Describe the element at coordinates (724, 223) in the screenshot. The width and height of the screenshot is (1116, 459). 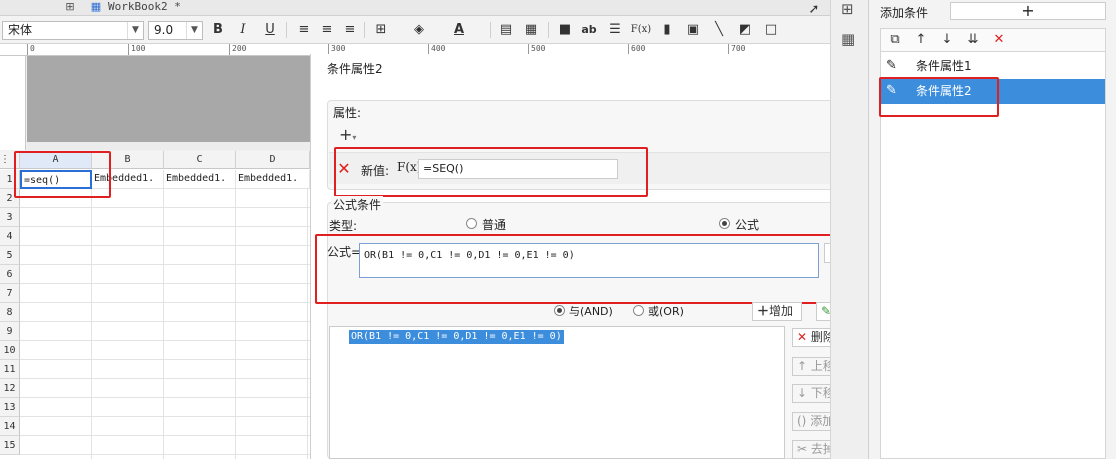
I see `type-formula-radio` at that location.